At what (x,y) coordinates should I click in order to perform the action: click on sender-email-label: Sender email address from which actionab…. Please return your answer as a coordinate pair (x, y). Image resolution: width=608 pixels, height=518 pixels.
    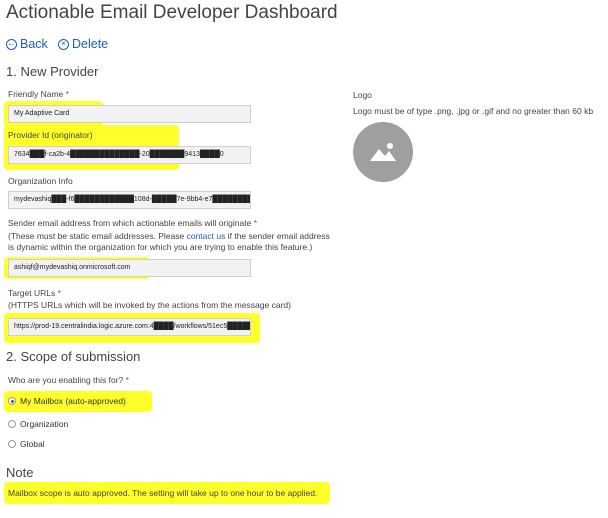
    Looking at the image, I should click on (132, 223).